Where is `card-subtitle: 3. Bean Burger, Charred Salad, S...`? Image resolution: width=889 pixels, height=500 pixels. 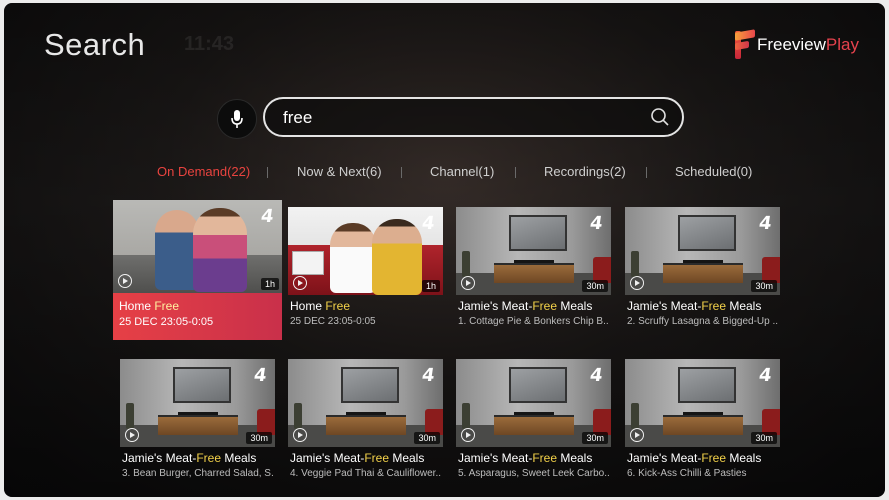 card-subtitle: 3. Bean Burger, Charred Salad, S... is located at coordinates (197, 473).